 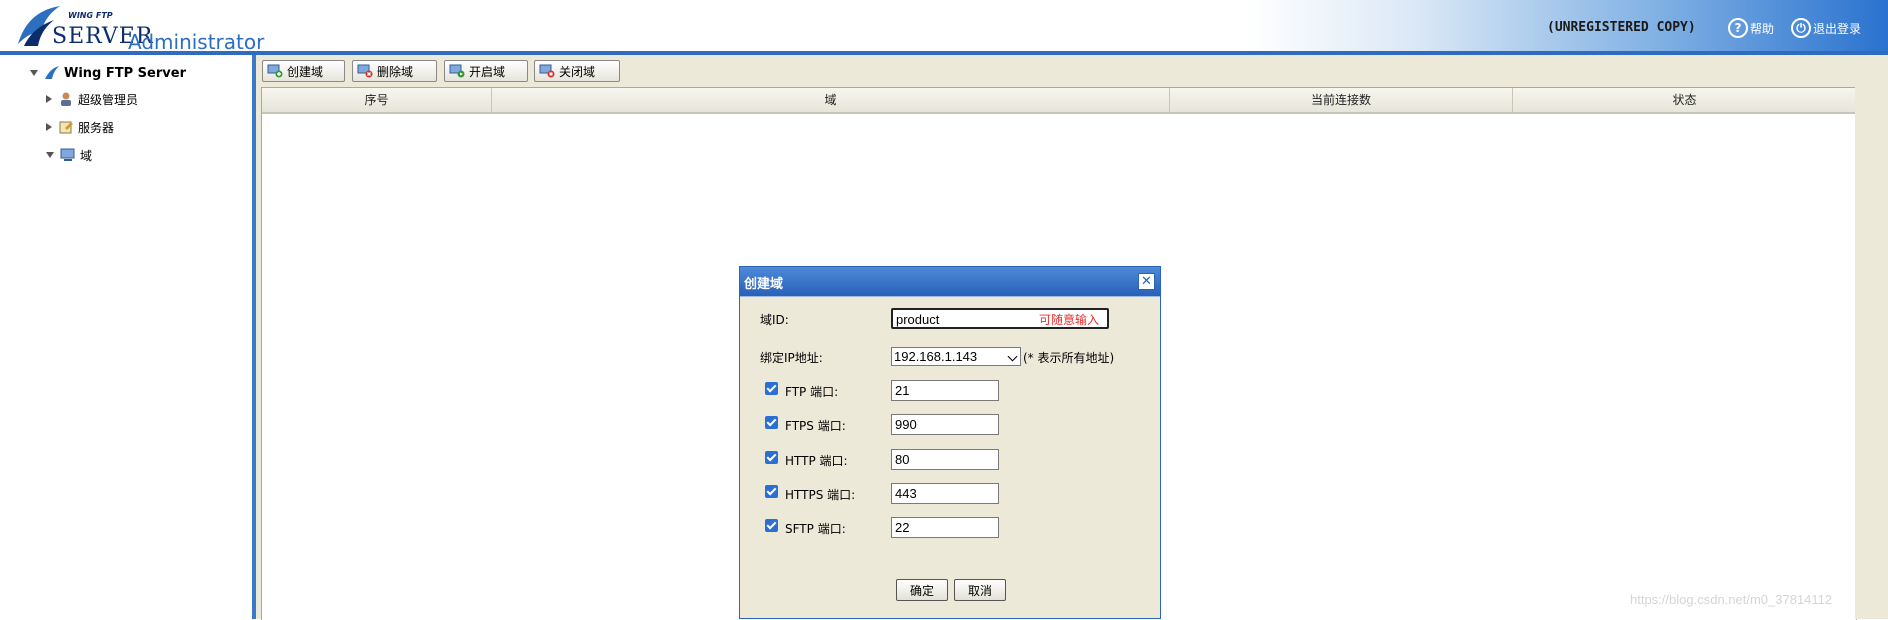 What do you see at coordinates (945, 390) in the screenshot?
I see `ftp-port-input: 21` at bounding box center [945, 390].